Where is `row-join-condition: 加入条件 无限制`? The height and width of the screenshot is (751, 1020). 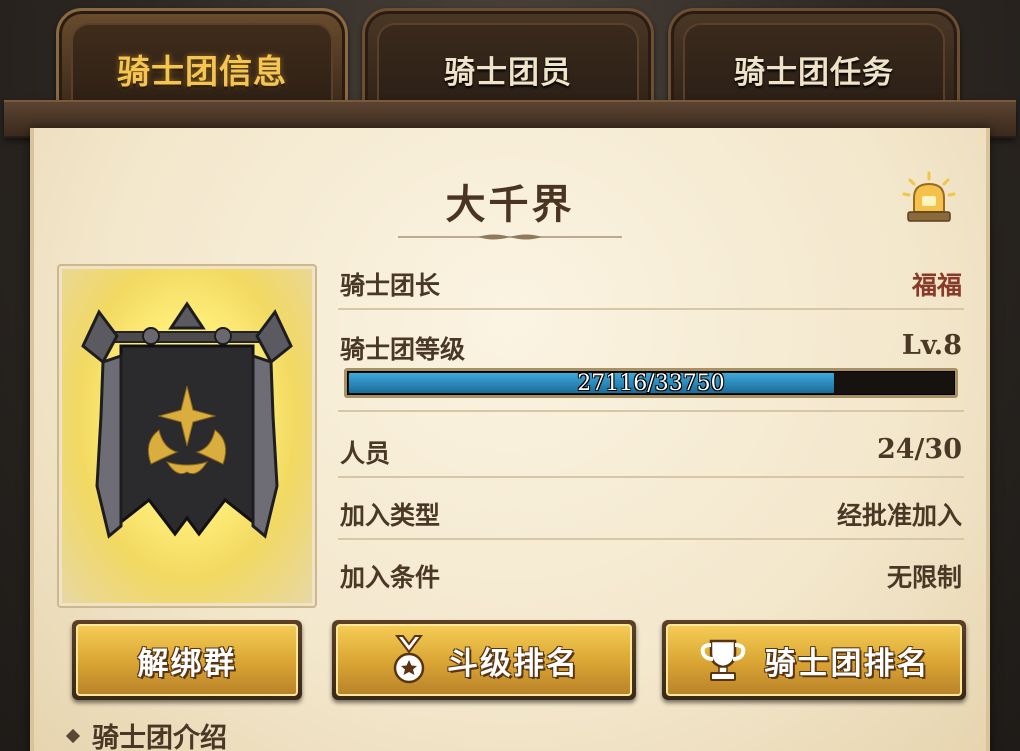 row-join-condition: 加入条件 无限制 is located at coordinates (651, 577).